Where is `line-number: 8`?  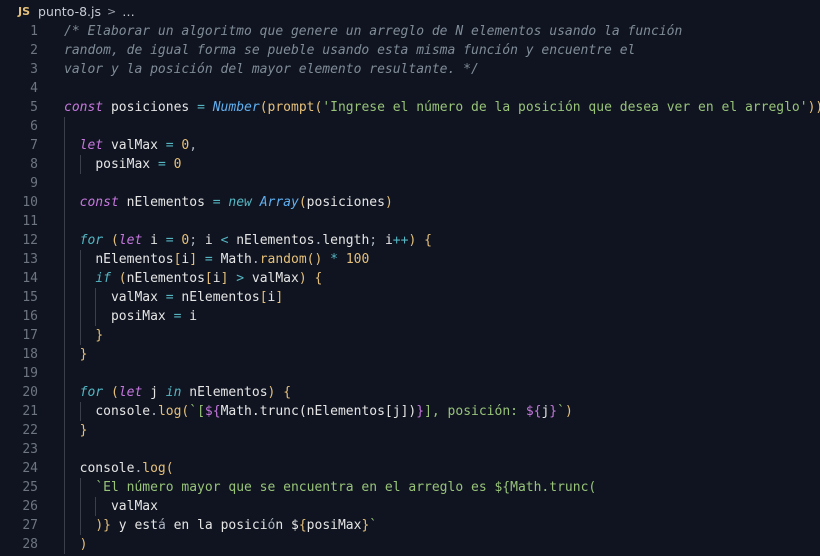 line-number: 8 is located at coordinates (34, 164).